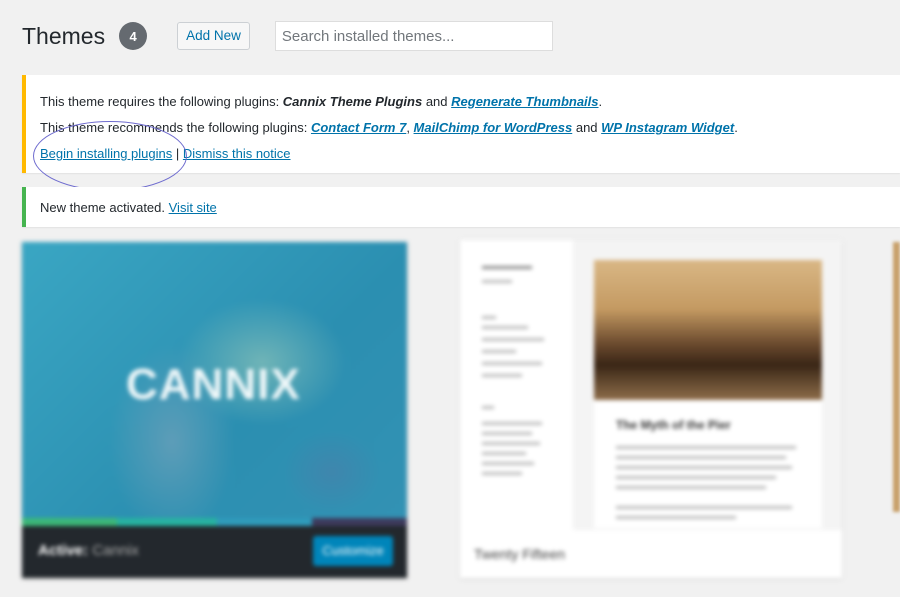  Describe the element at coordinates (133, 36) in the screenshot. I see `theme-count-badge: 4` at that location.